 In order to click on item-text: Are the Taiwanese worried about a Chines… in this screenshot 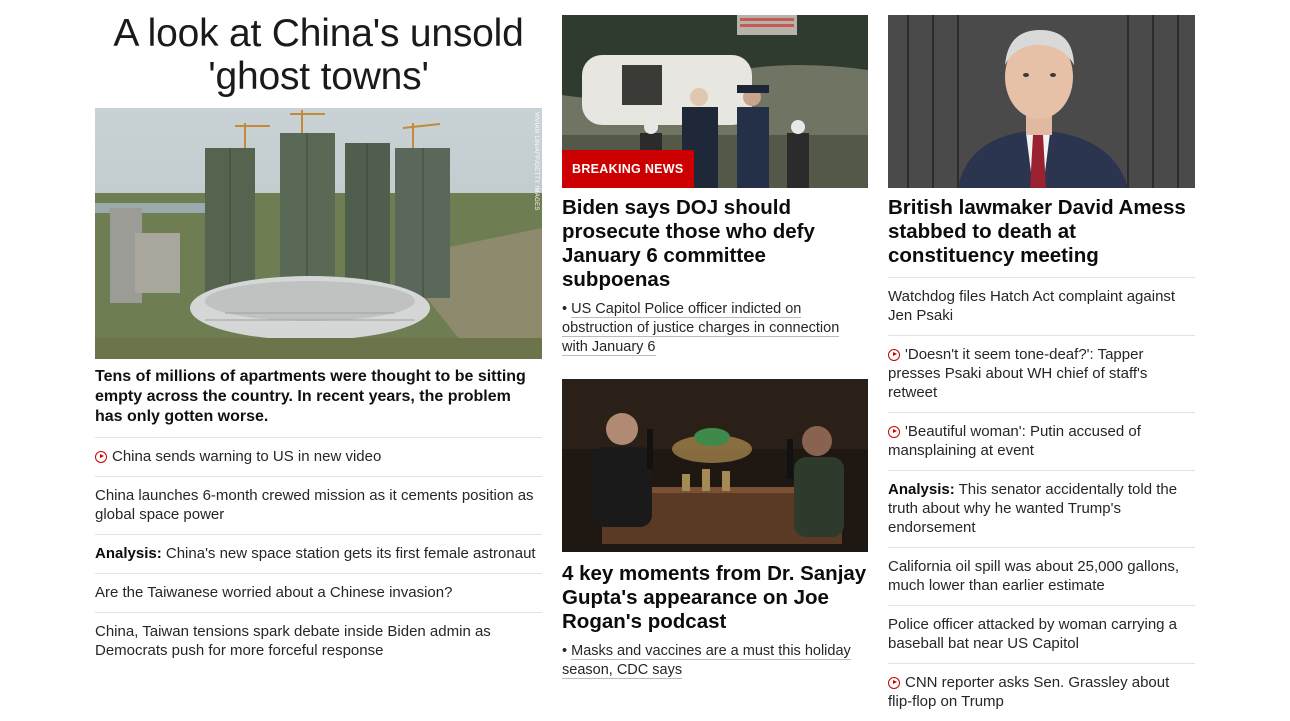, I will do `click(274, 592)`.